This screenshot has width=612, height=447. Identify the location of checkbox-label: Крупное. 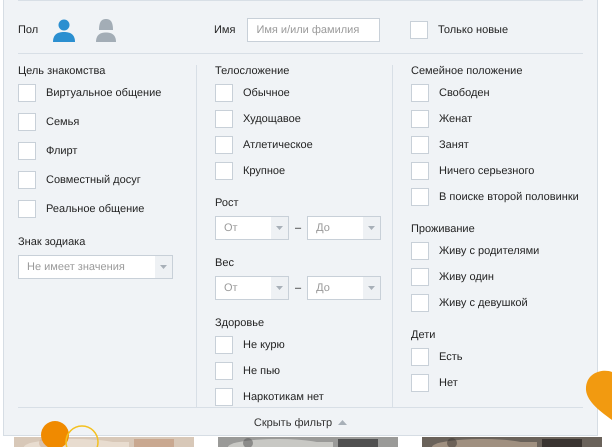
(264, 171).